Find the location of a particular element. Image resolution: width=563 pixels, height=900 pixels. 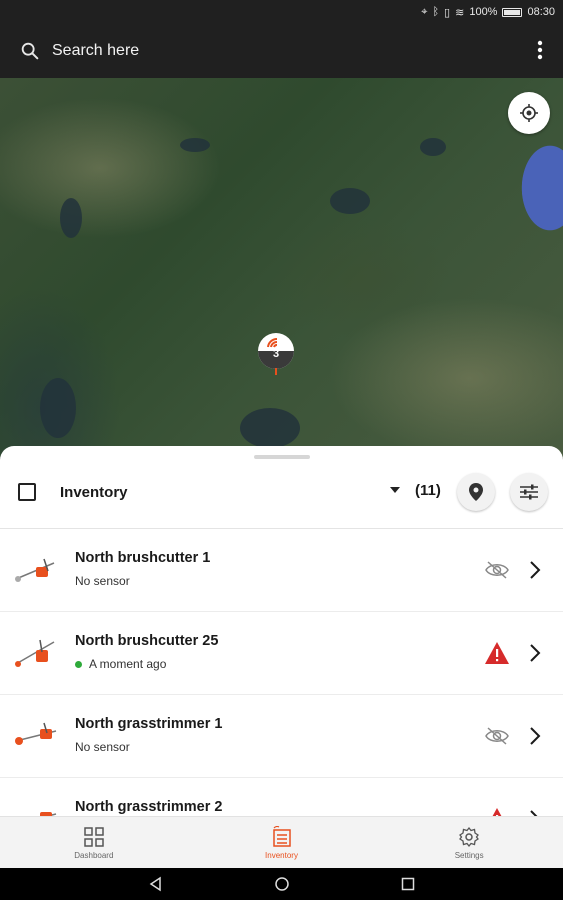

item-title: North grasstrimmer 1 is located at coordinates (149, 724).